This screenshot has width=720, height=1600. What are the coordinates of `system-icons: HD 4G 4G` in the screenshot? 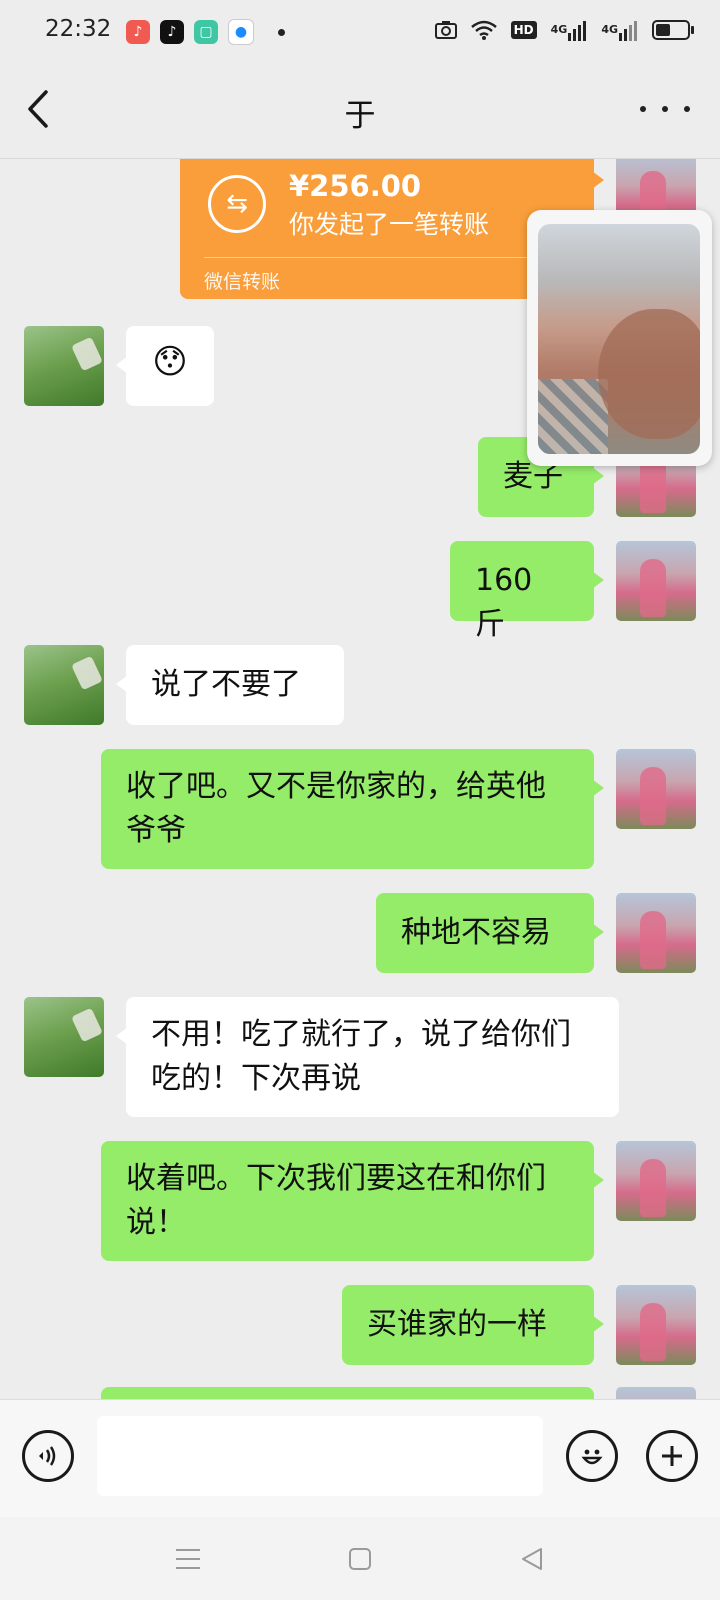 It's located at (564, 30).